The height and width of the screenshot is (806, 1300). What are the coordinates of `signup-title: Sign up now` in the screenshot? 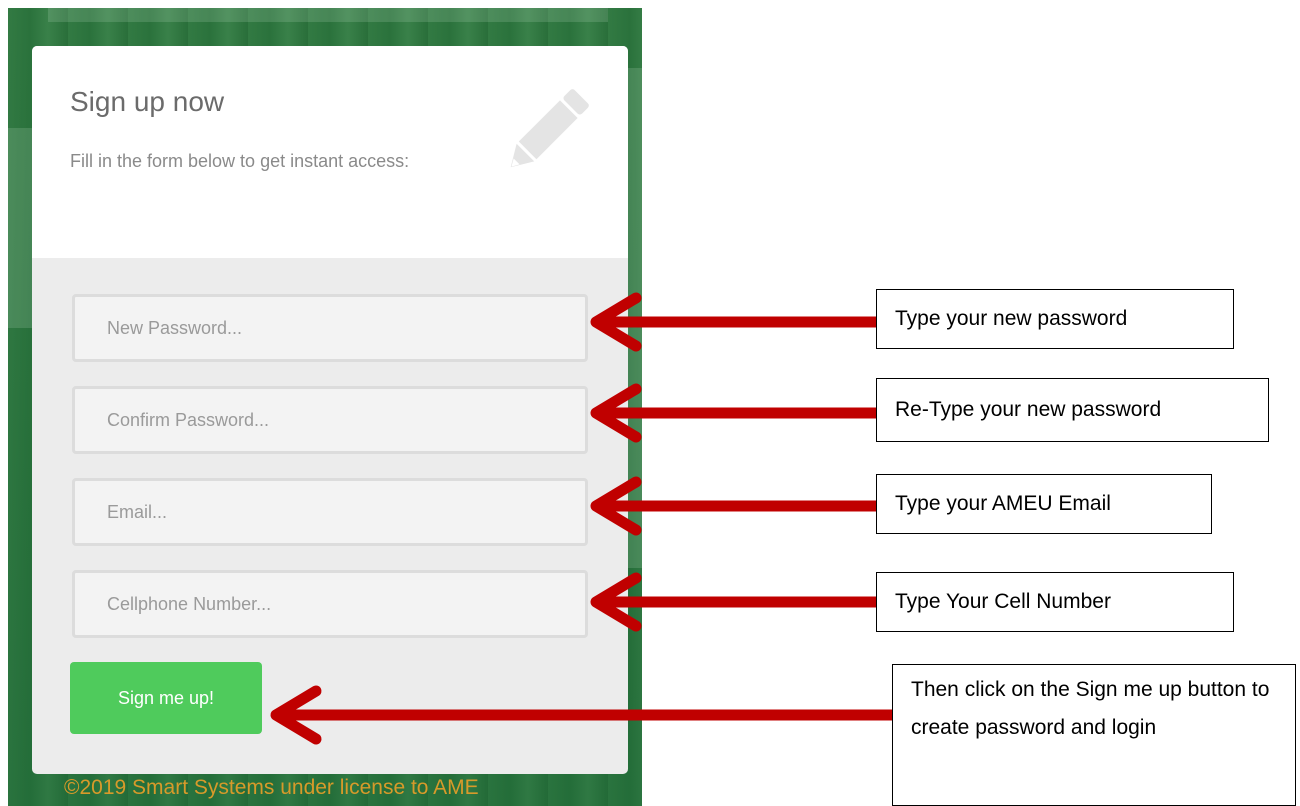 It's located at (147, 101).